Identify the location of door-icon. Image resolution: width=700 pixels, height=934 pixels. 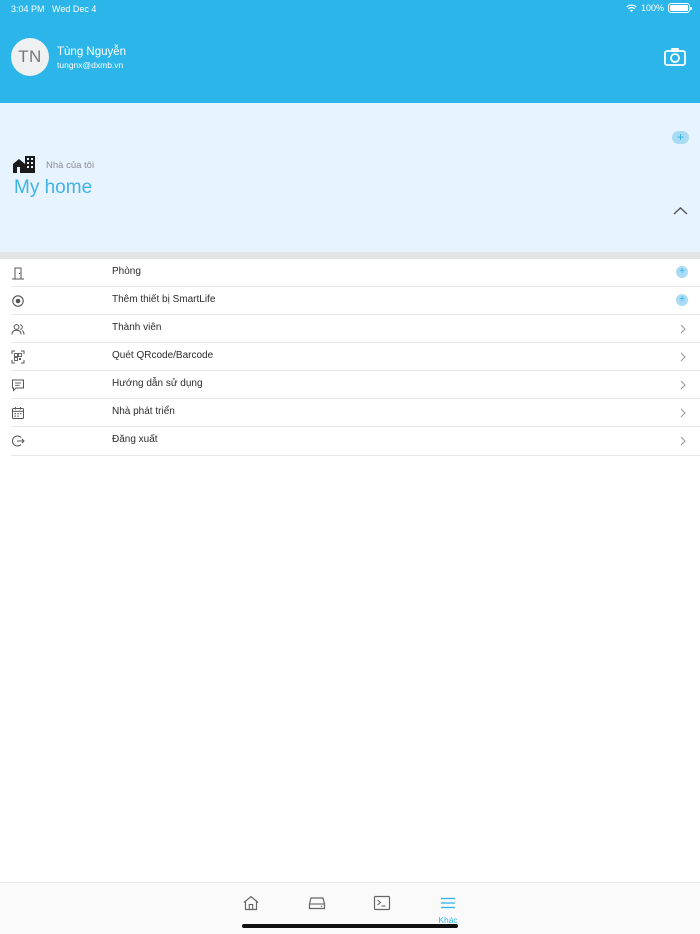
(18, 273).